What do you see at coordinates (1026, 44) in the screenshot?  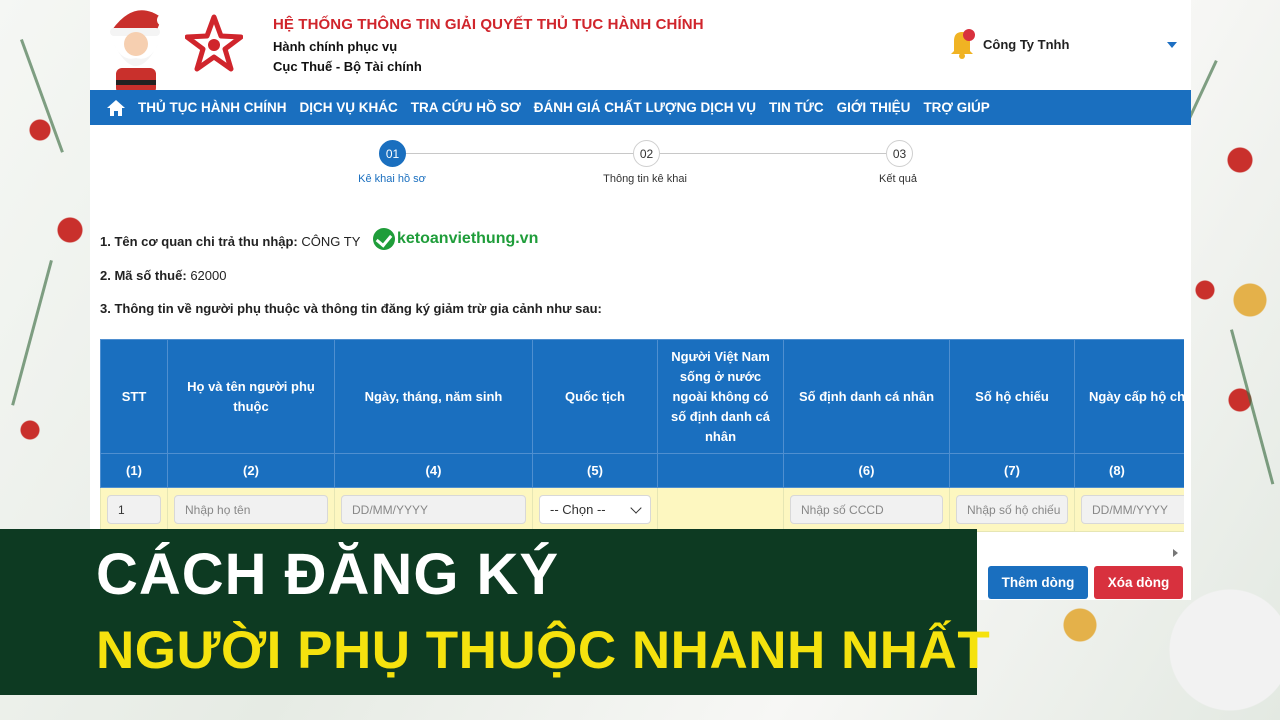 I see `user-account-name: Công Ty Tnhh` at bounding box center [1026, 44].